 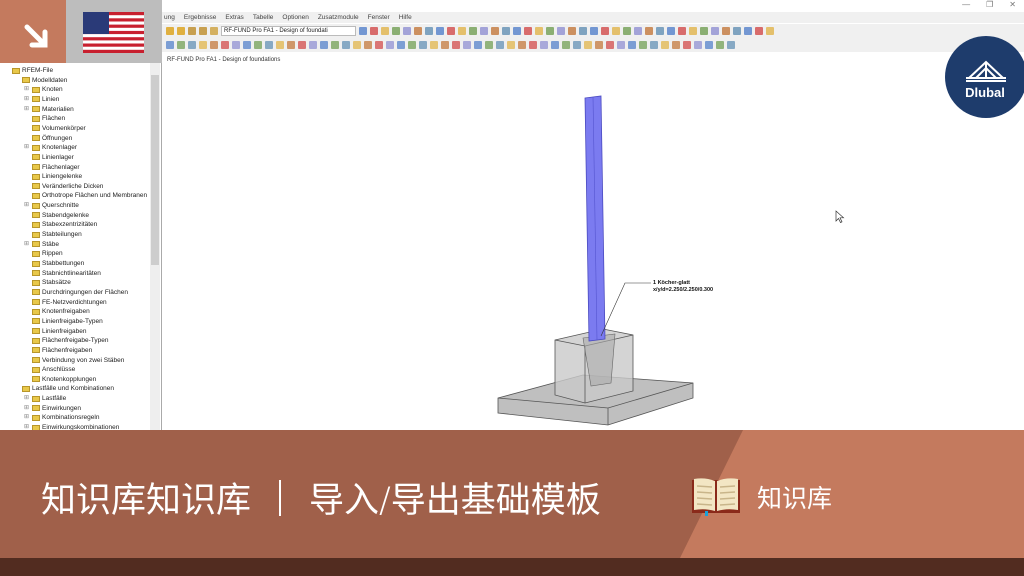 What do you see at coordinates (57, 311) in the screenshot?
I see `tree-item: Knotenfreigaben` at bounding box center [57, 311].